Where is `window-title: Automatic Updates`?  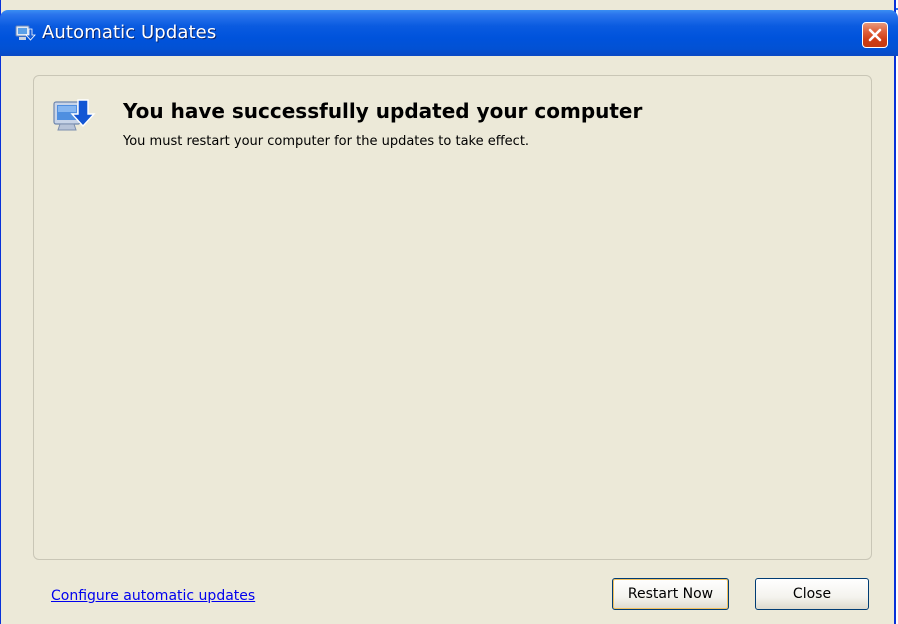
window-title: Automatic Updates is located at coordinates (129, 32).